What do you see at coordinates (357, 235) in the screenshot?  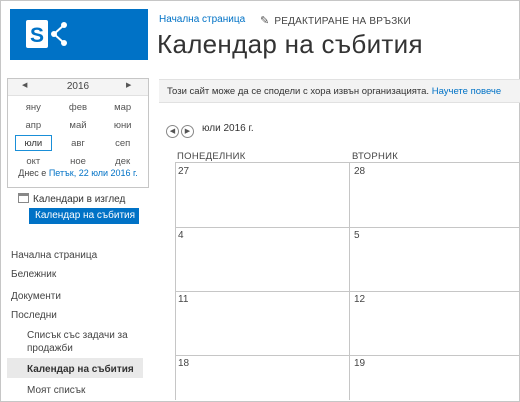 I see `day-cell-number: 5` at bounding box center [357, 235].